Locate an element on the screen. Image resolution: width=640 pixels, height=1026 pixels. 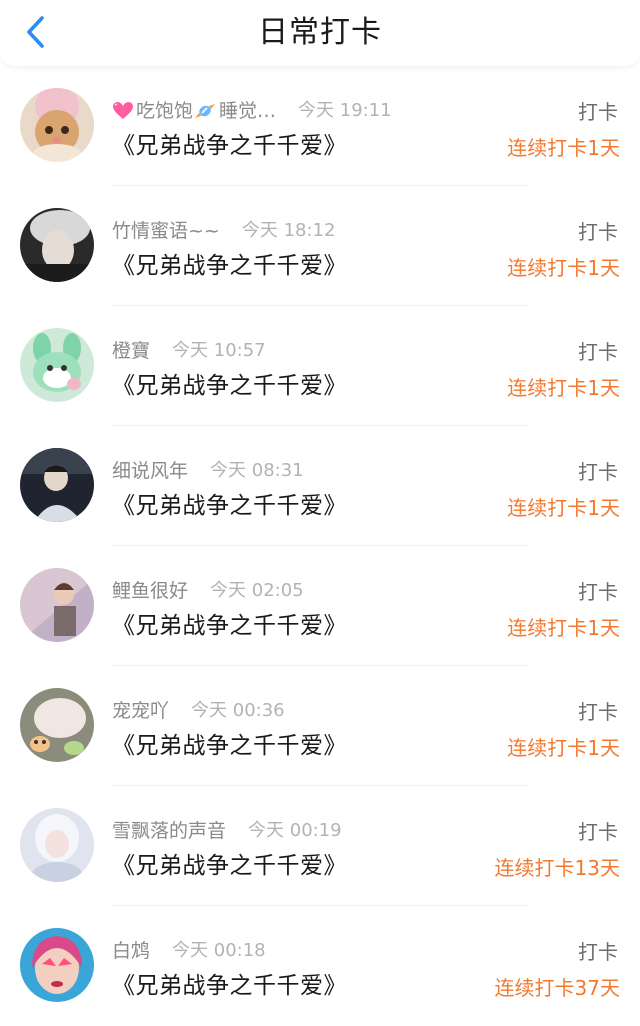
list-item: 鲤鱼很好 今天 02:05 《兄弟战争之千千爱》 打卡 连续打卡1天 is located at coordinates (320, 606).